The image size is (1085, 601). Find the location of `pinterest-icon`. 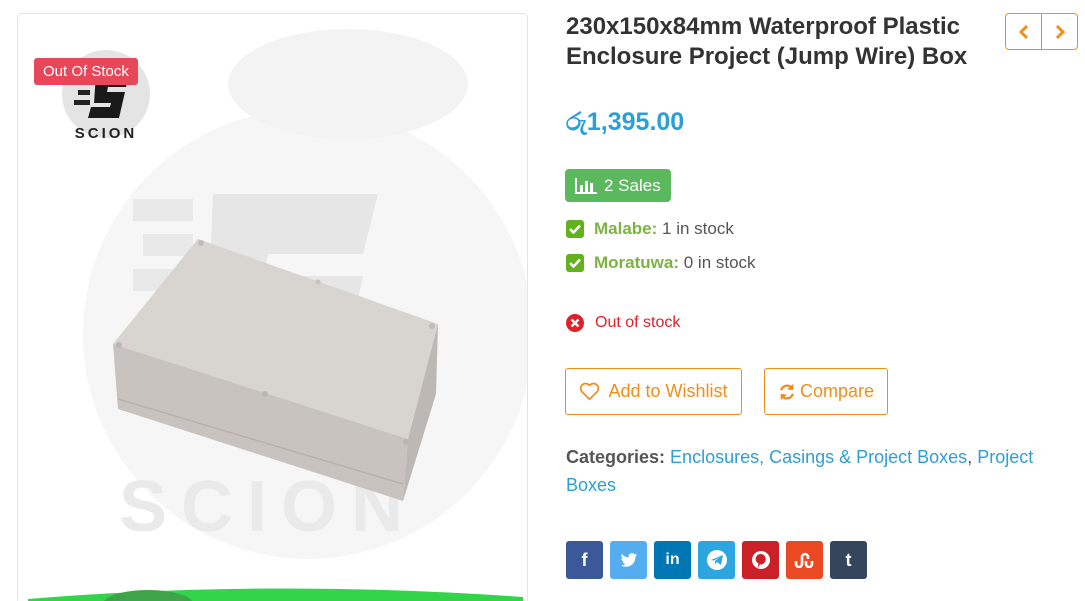

pinterest-icon is located at coordinates (760, 560).